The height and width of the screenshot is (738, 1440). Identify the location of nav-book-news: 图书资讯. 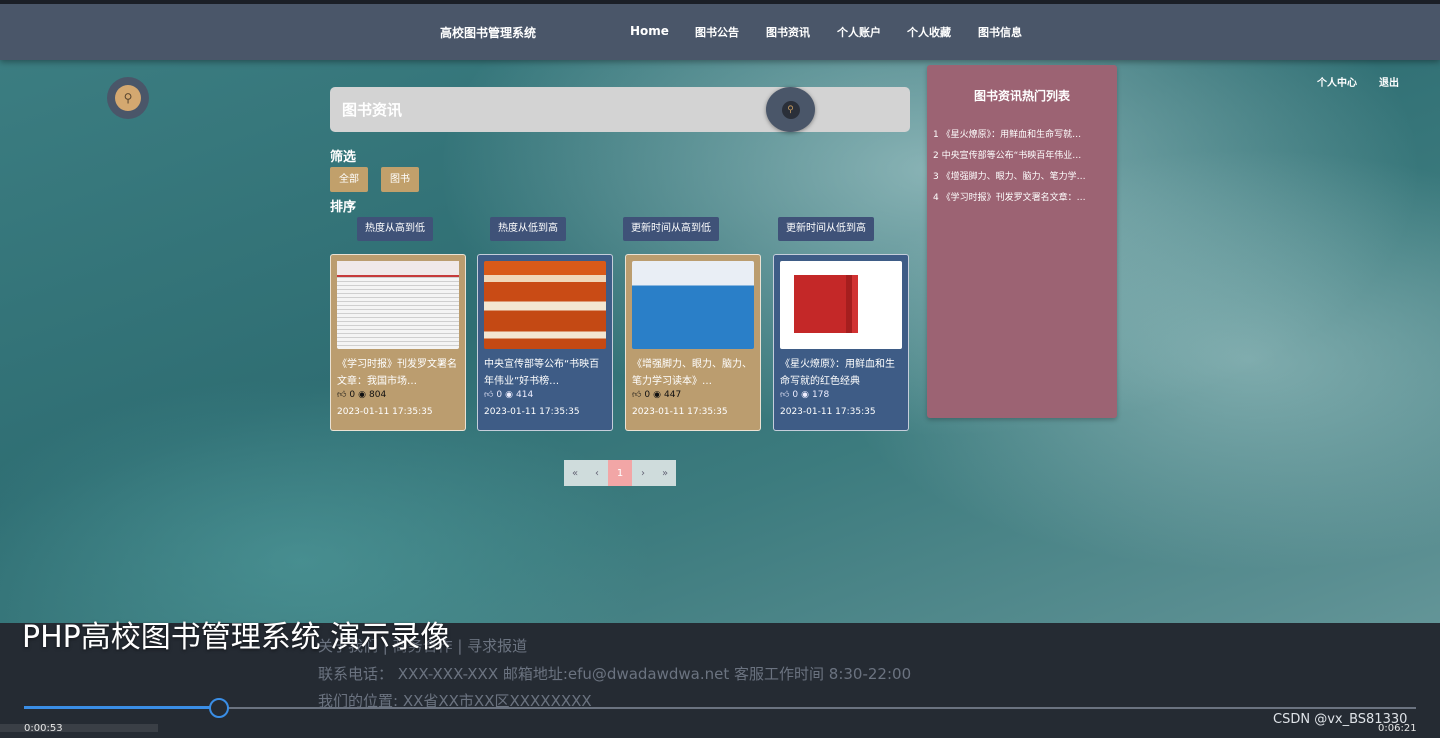
(788, 32).